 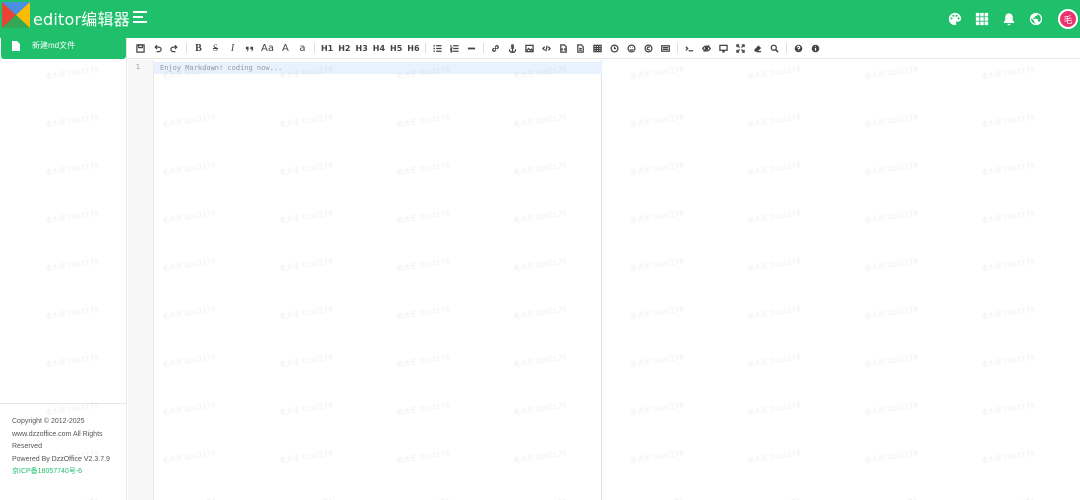 I want to click on italic-button: I, so click(x=232, y=48).